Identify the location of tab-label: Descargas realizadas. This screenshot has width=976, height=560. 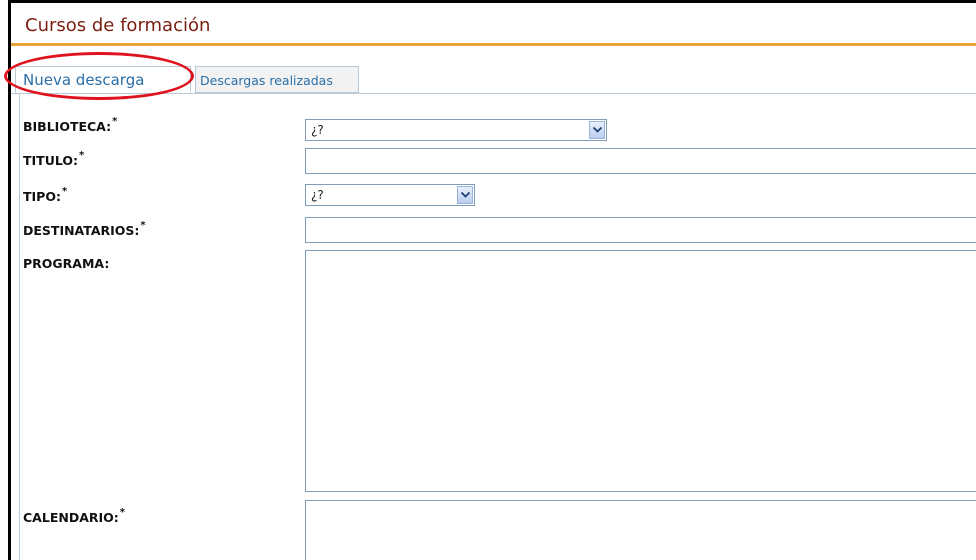
(266, 80).